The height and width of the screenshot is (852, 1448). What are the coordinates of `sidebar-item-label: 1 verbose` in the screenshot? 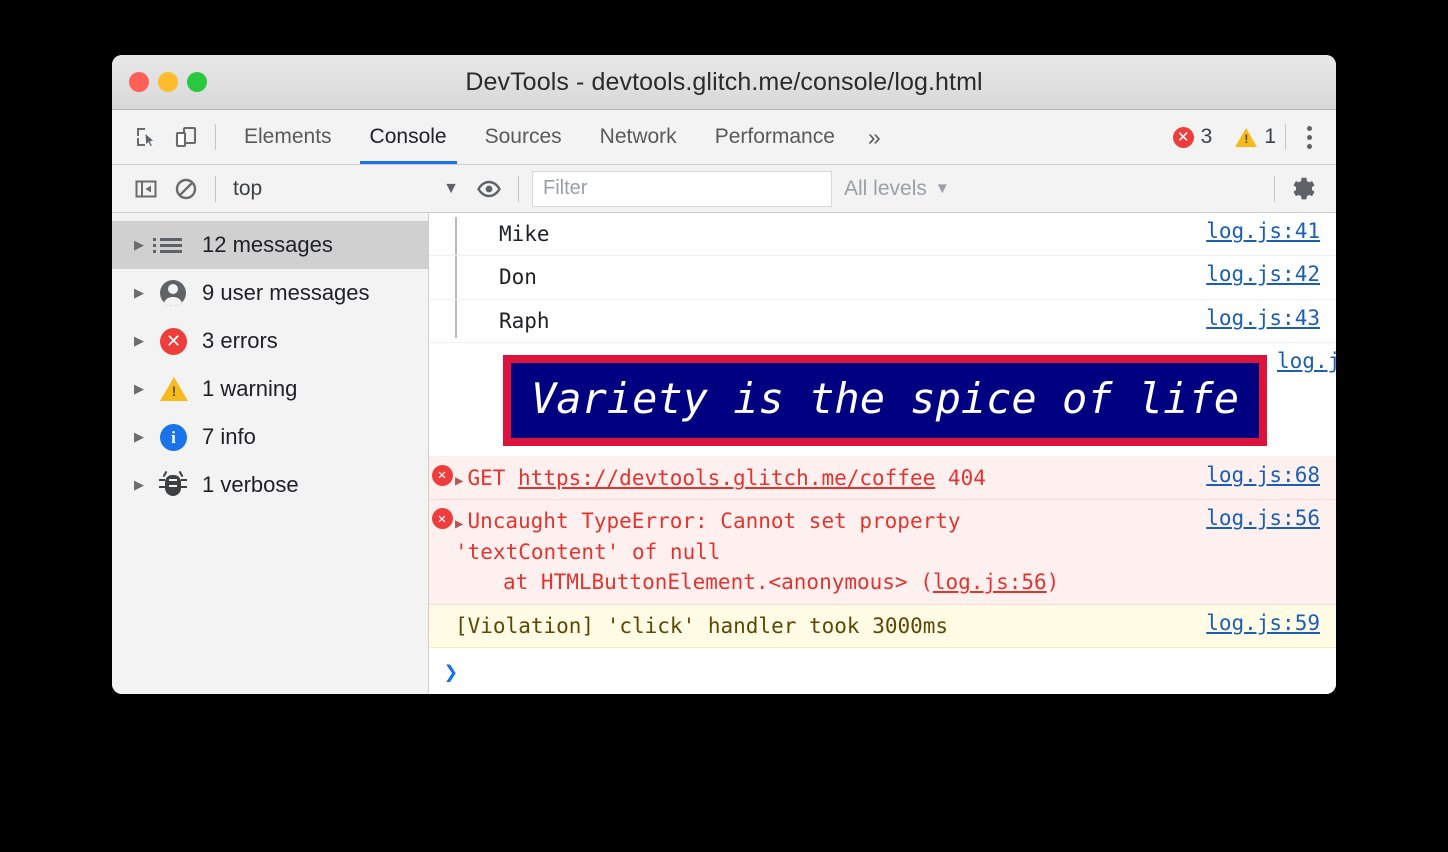 It's located at (250, 484).